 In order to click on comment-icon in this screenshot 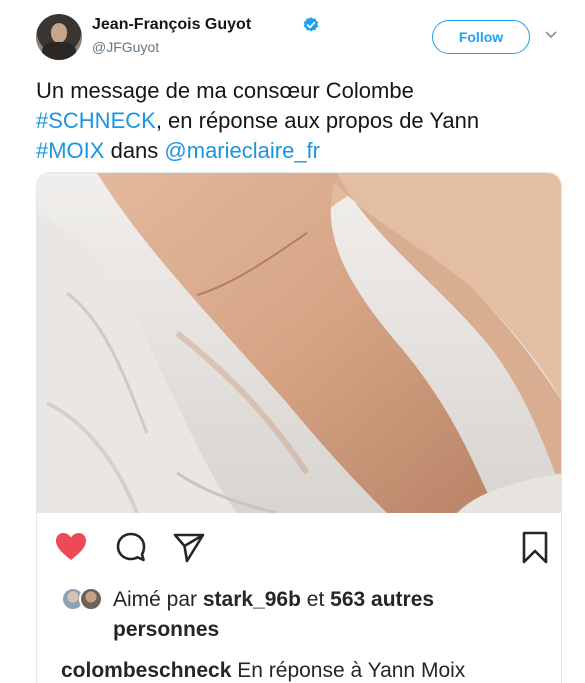, I will do `click(131, 547)`.